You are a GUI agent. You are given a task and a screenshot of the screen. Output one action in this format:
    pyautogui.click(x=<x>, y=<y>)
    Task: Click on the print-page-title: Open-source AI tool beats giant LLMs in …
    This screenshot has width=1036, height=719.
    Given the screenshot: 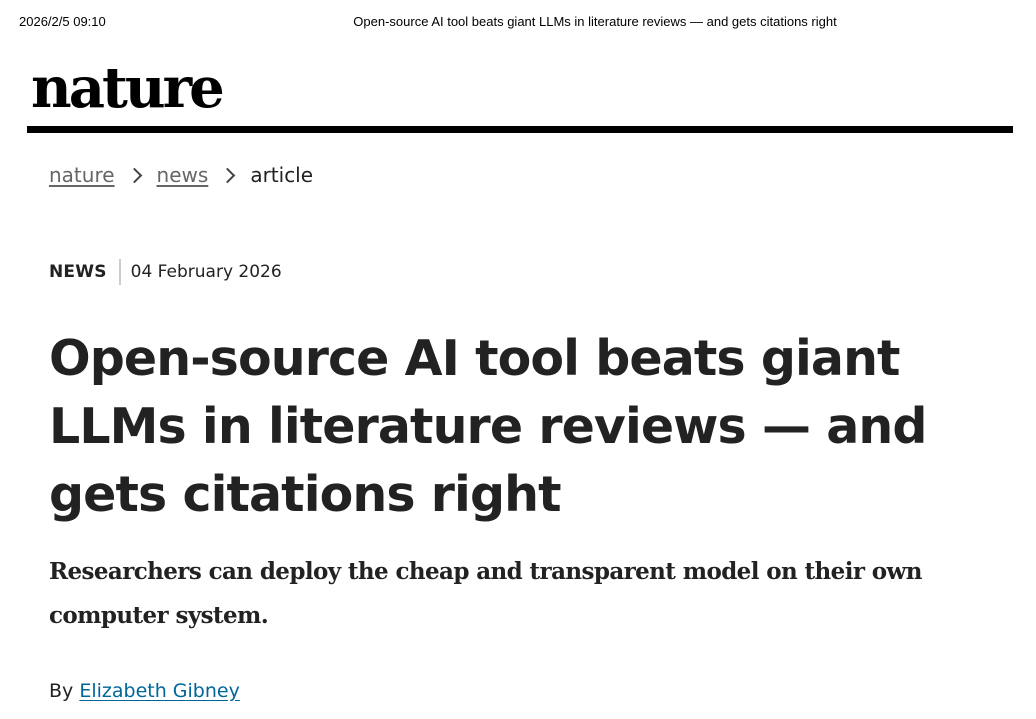 What is the action you would take?
    pyautogui.click(x=595, y=21)
    